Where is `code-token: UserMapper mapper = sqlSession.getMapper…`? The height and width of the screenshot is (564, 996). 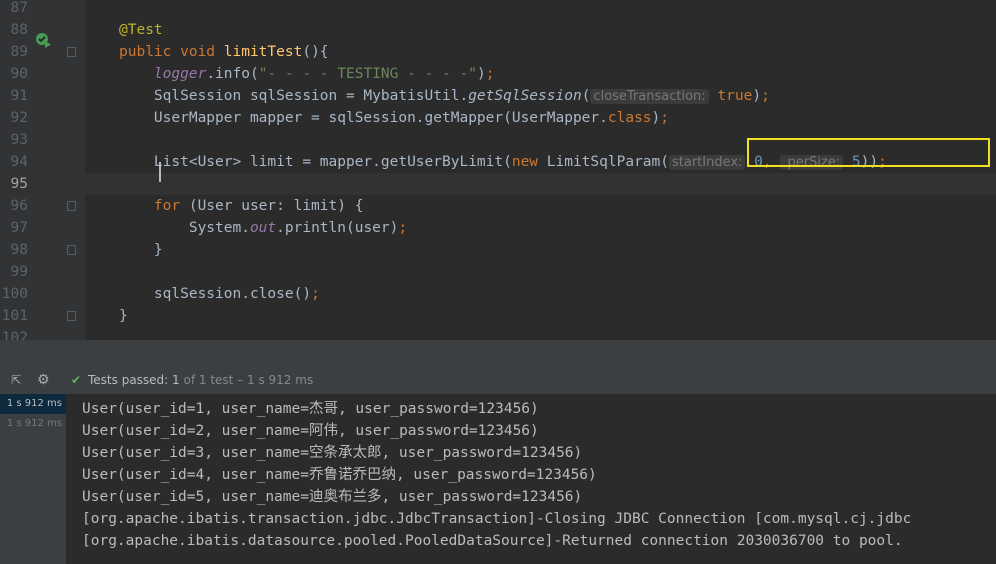
code-token: UserMapper mapper = sqlSession.getMapper… is located at coordinates (363, 118).